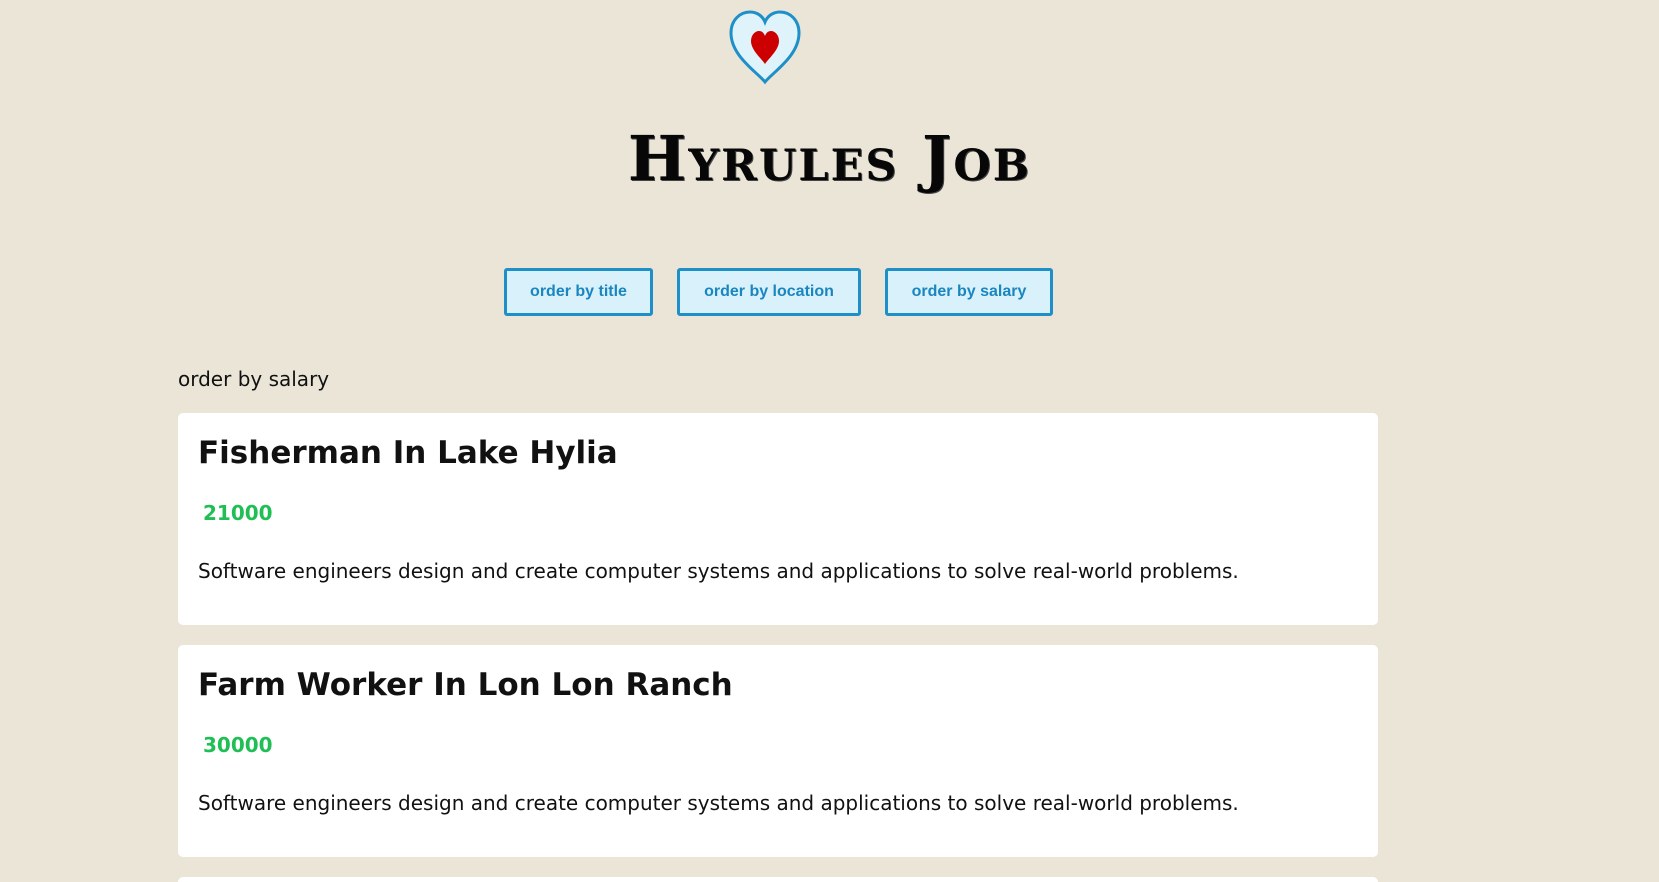 Image resolution: width=1659 pixels, height=882 pixels. I want to click on current-order-label: order by salary, so click(254, 379).